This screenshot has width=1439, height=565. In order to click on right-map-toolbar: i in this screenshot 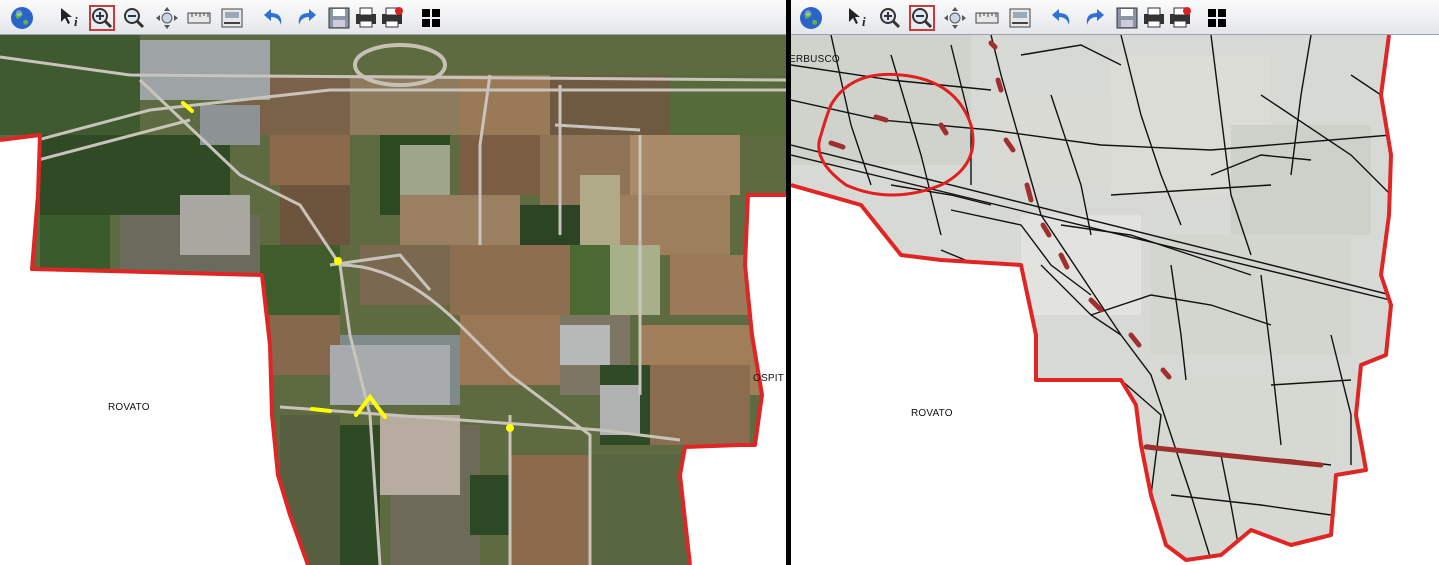, I will do `click(1115, 17)`.